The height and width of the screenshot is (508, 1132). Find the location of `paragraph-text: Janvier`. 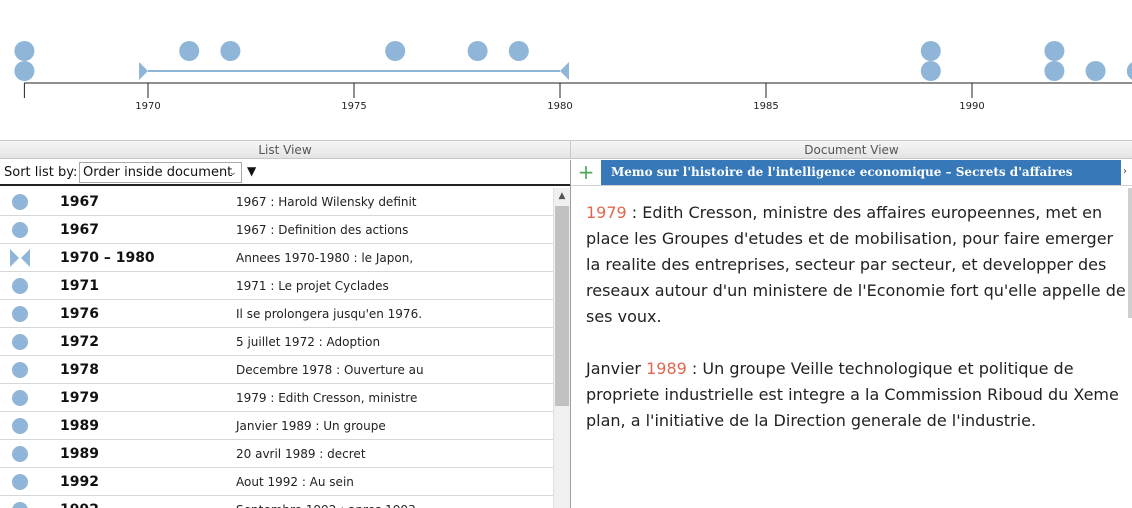

paragraph-text: Janvier is located at coordinates (616, 368).